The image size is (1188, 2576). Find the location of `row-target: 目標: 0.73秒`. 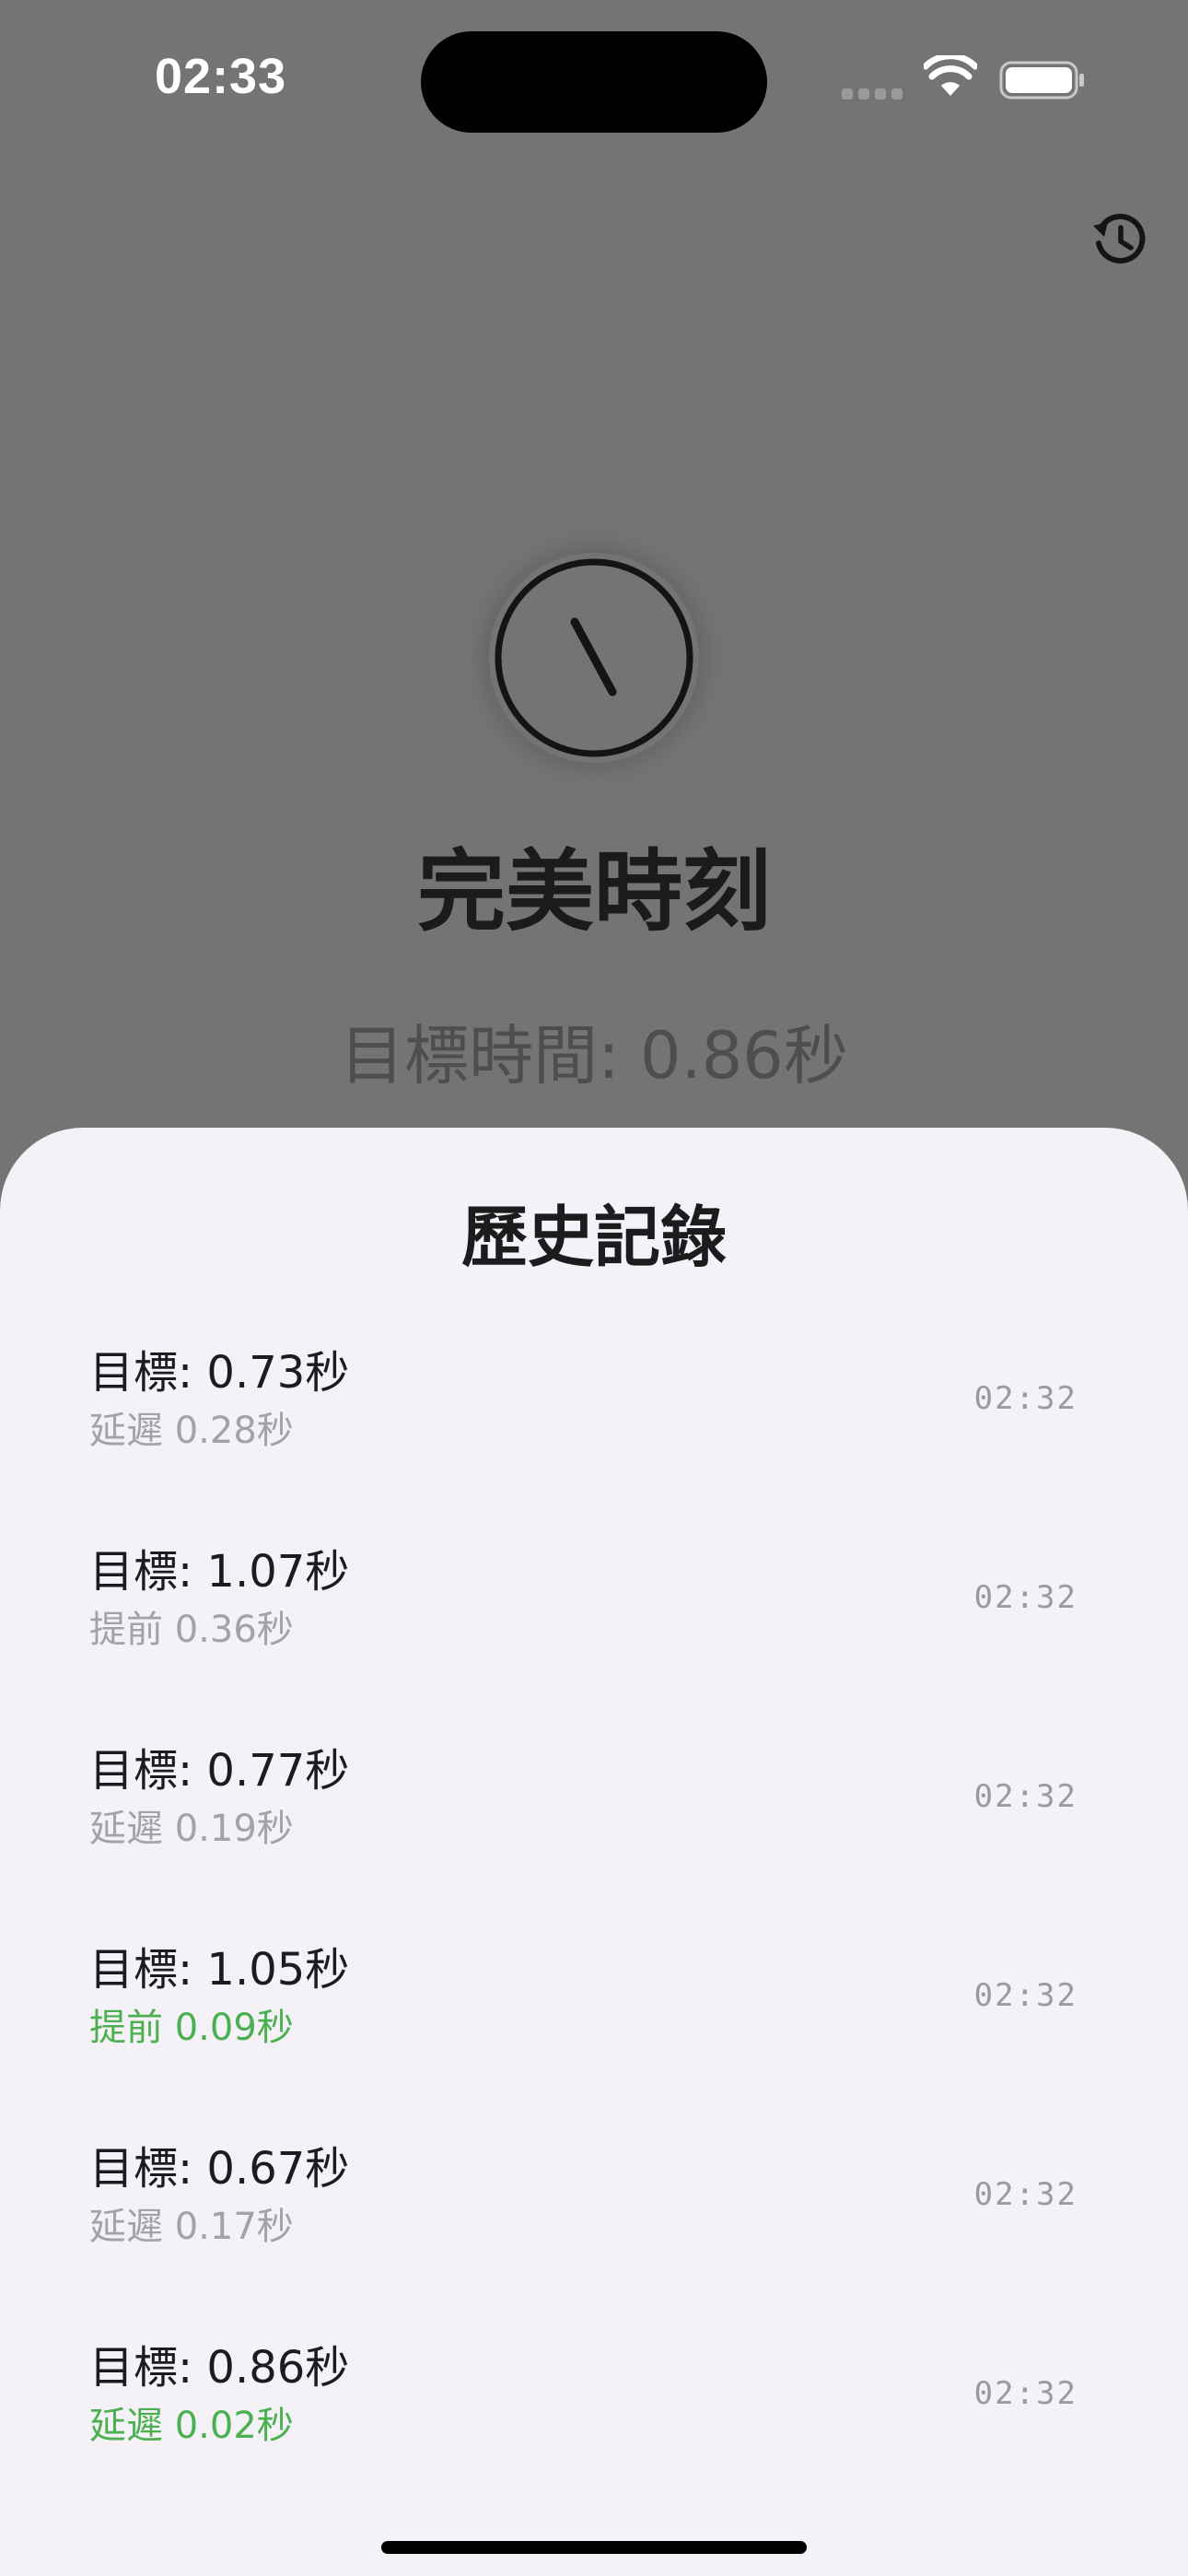

row-target: 目標: 0.73秒 is located at coordinates (219, 1373).